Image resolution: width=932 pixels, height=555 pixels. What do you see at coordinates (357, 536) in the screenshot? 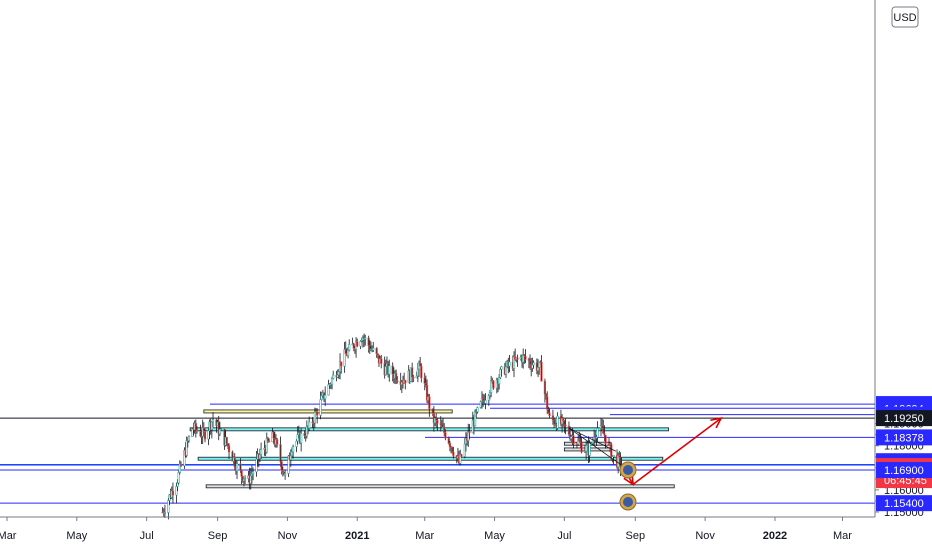
I see `time-tick-label: 2021` at bounding box center [357, 536].